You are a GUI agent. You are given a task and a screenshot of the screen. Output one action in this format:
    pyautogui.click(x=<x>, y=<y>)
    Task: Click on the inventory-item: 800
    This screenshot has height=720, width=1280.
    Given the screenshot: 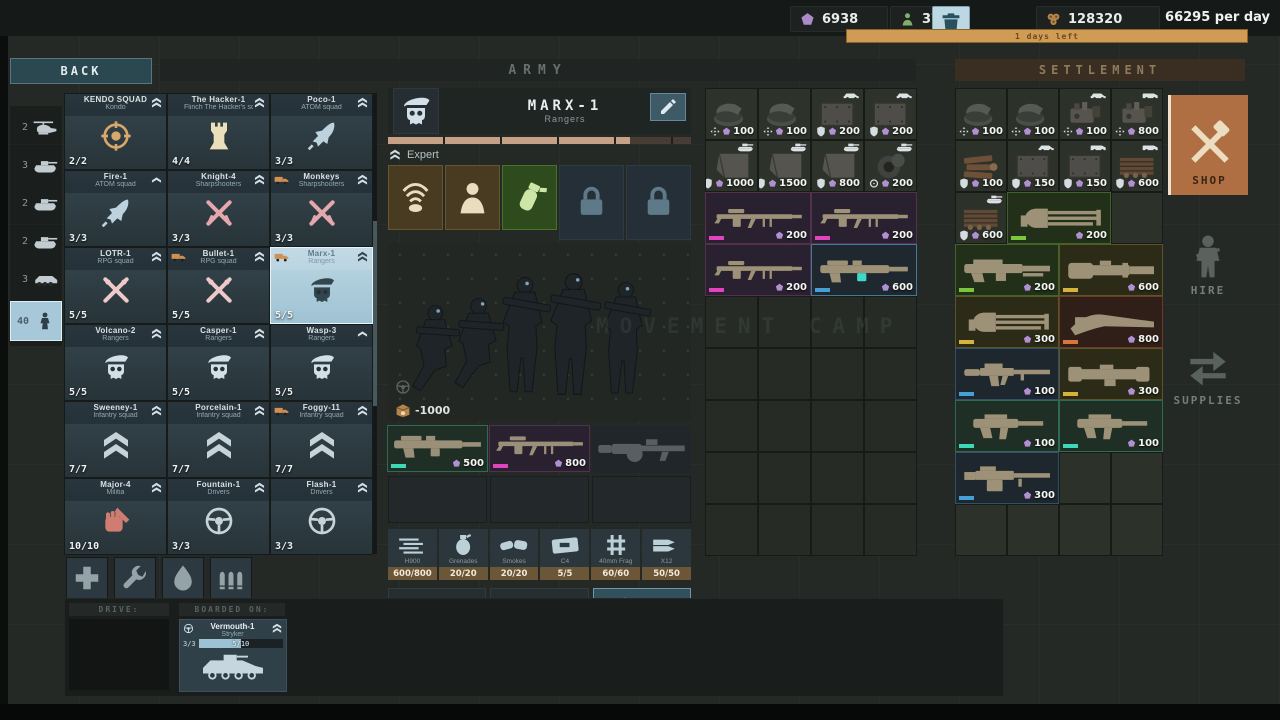 What is the action you would take?
    pyautogui.click(x=837, y=166)
    